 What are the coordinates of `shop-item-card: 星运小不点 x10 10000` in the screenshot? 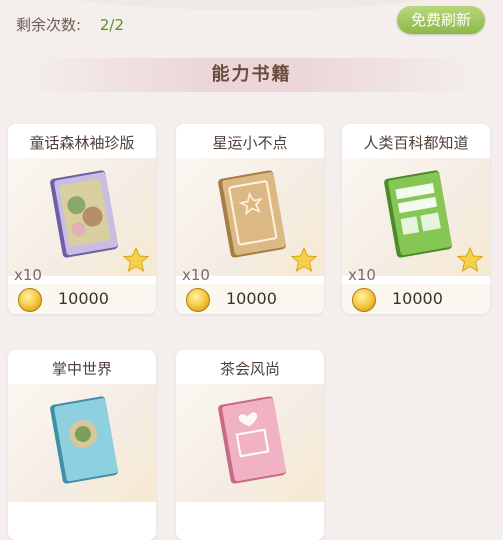 It's located at (250, 219).